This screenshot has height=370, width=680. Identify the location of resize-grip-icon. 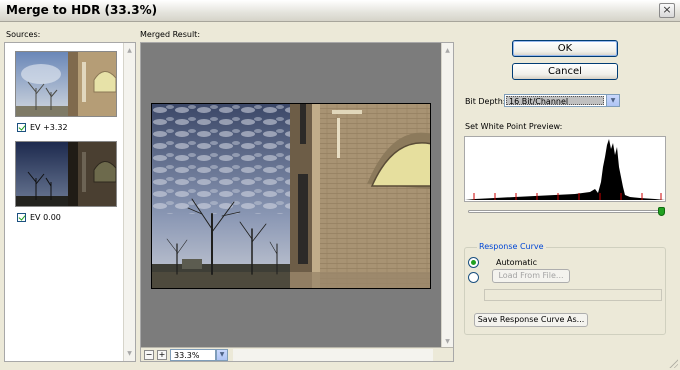
(673, 363).